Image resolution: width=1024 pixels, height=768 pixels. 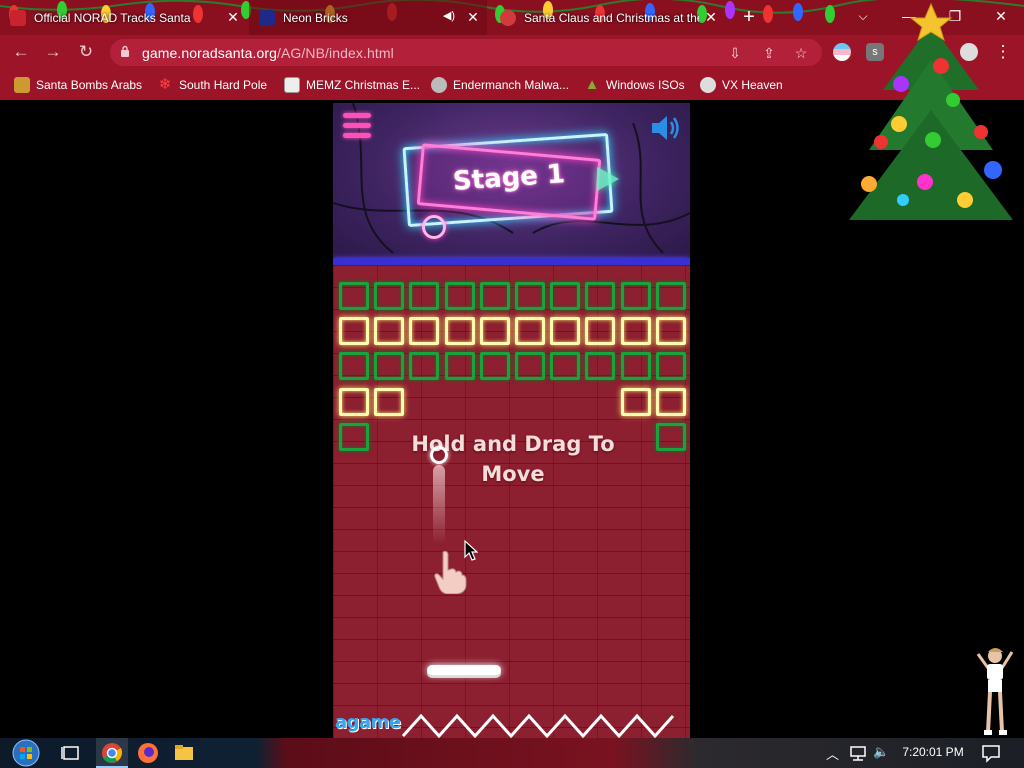 I want to click on ball-trail, so click(x=439, y=505).